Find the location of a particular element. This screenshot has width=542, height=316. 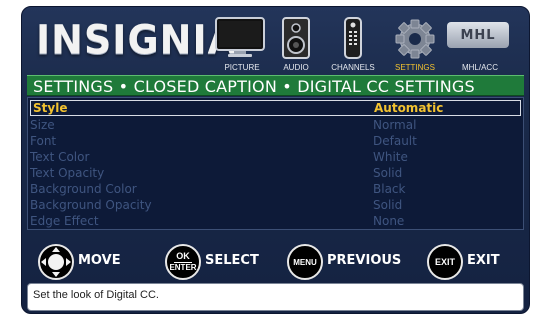

tv-icon is located at coordinates (240, 37).